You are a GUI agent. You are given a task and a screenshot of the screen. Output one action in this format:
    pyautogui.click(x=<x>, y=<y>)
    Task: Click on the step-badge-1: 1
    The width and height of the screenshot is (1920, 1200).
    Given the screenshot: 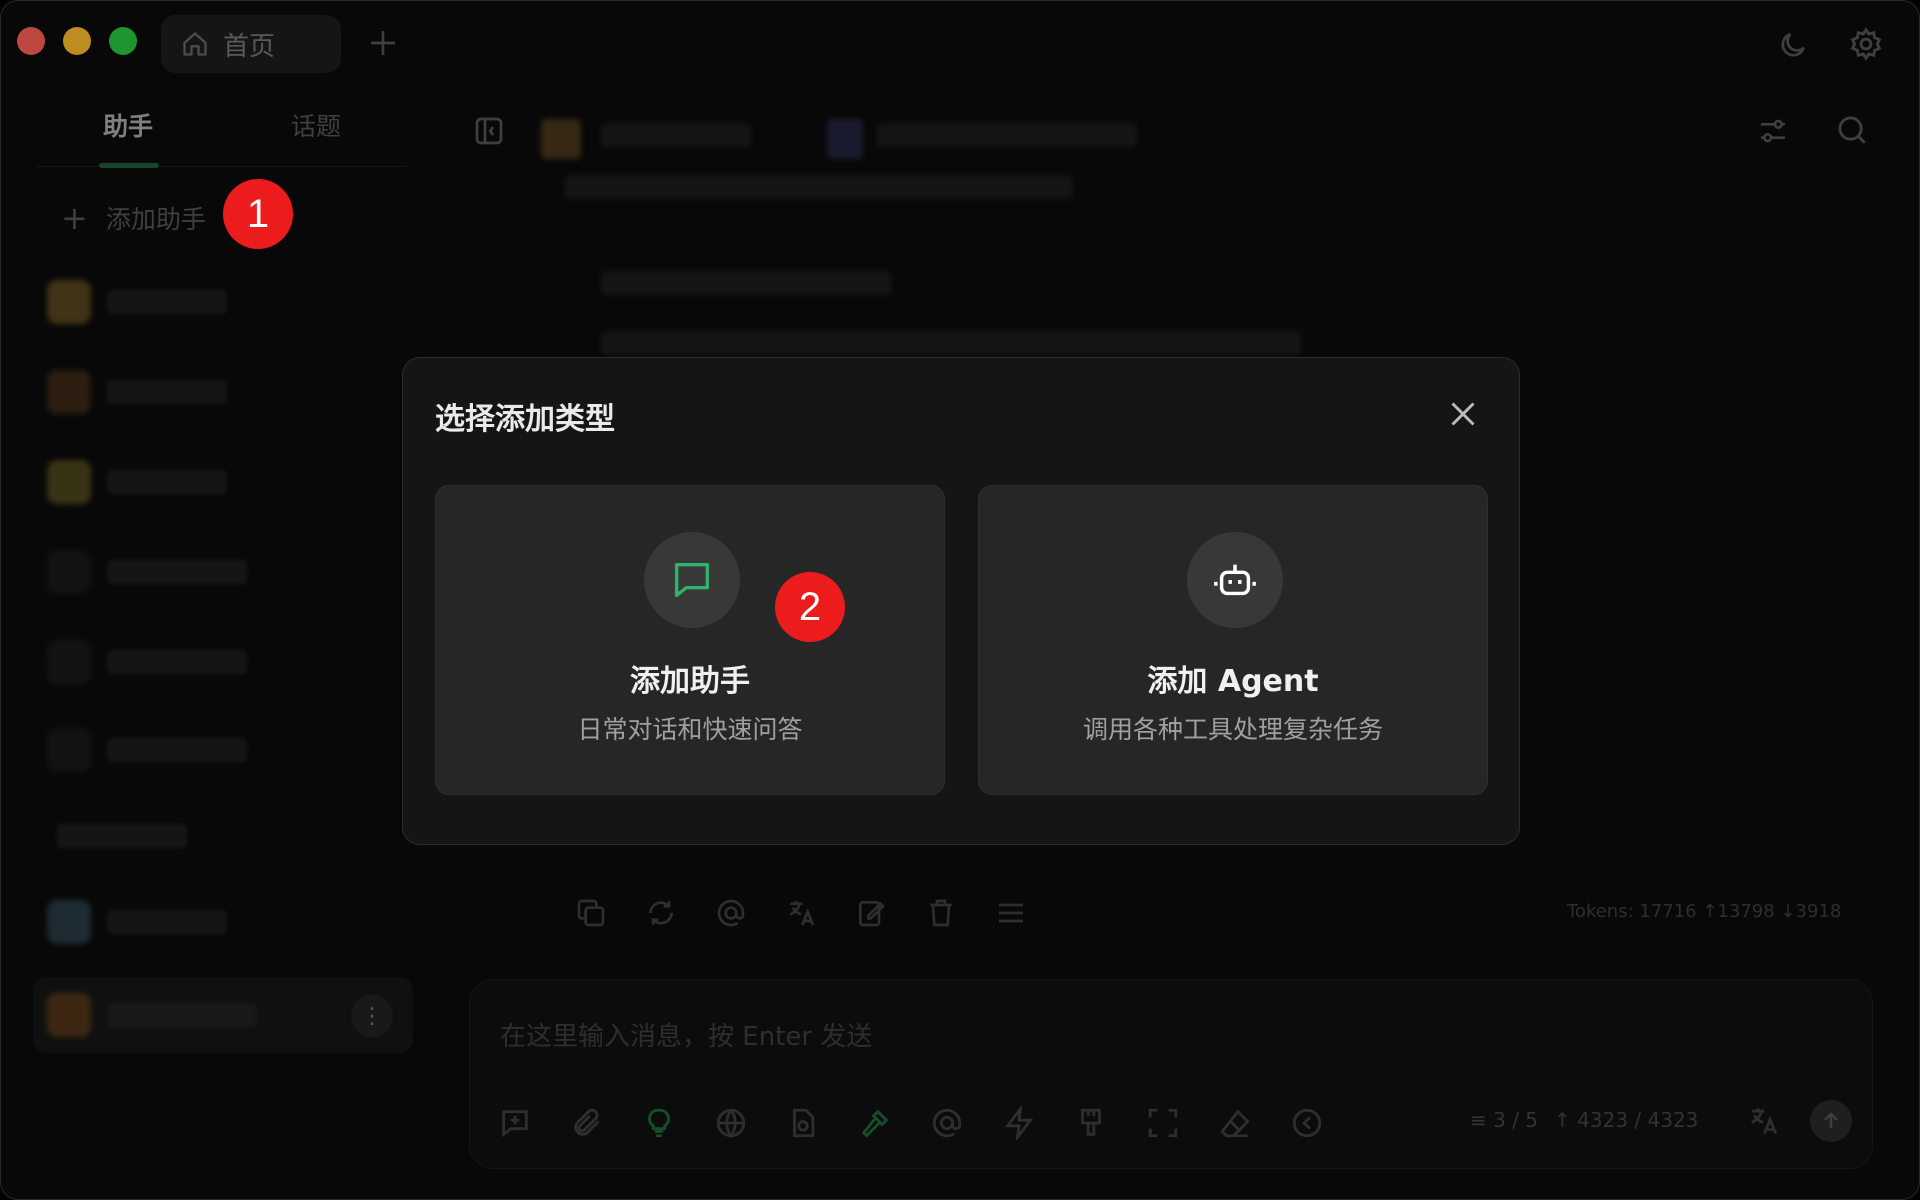 What is the action you would take?
    pyautogui.click(x=258, y=214)
    